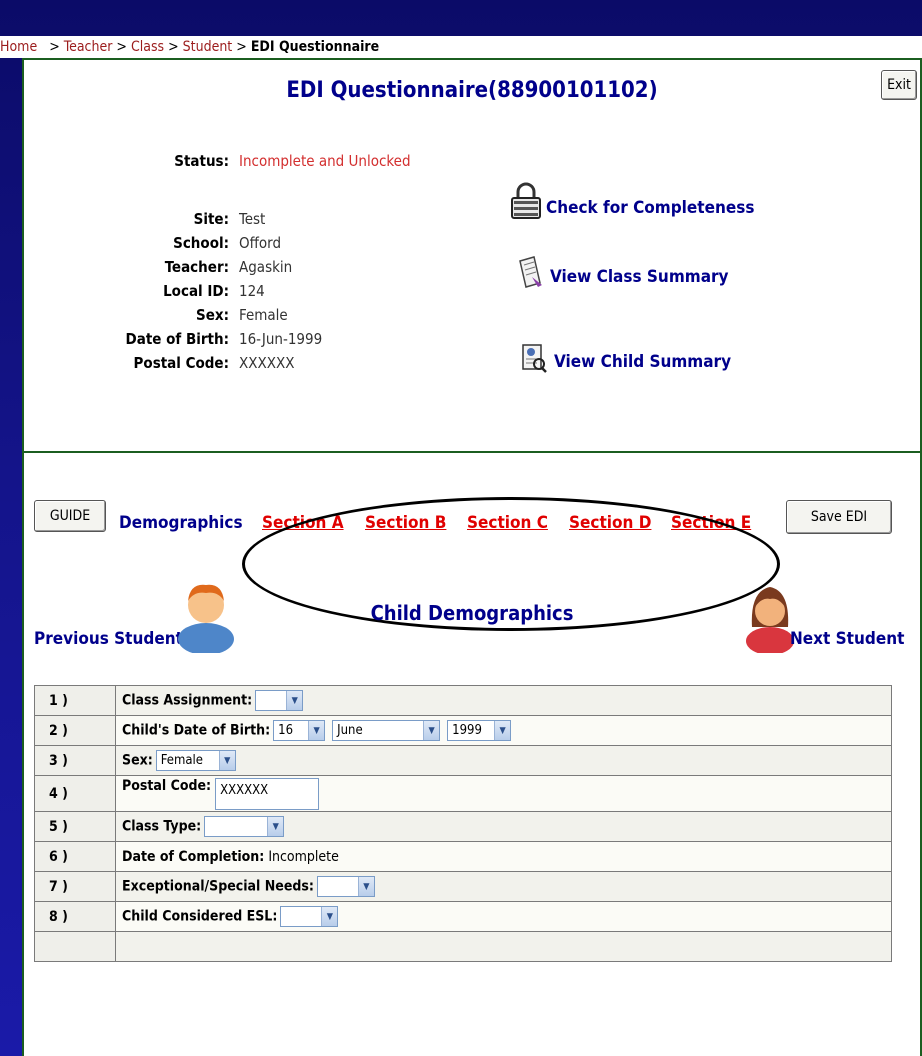  Describe the element at coordinates (70, 516) in the screenshot. I see `guide-button: GUIDE` at that location.